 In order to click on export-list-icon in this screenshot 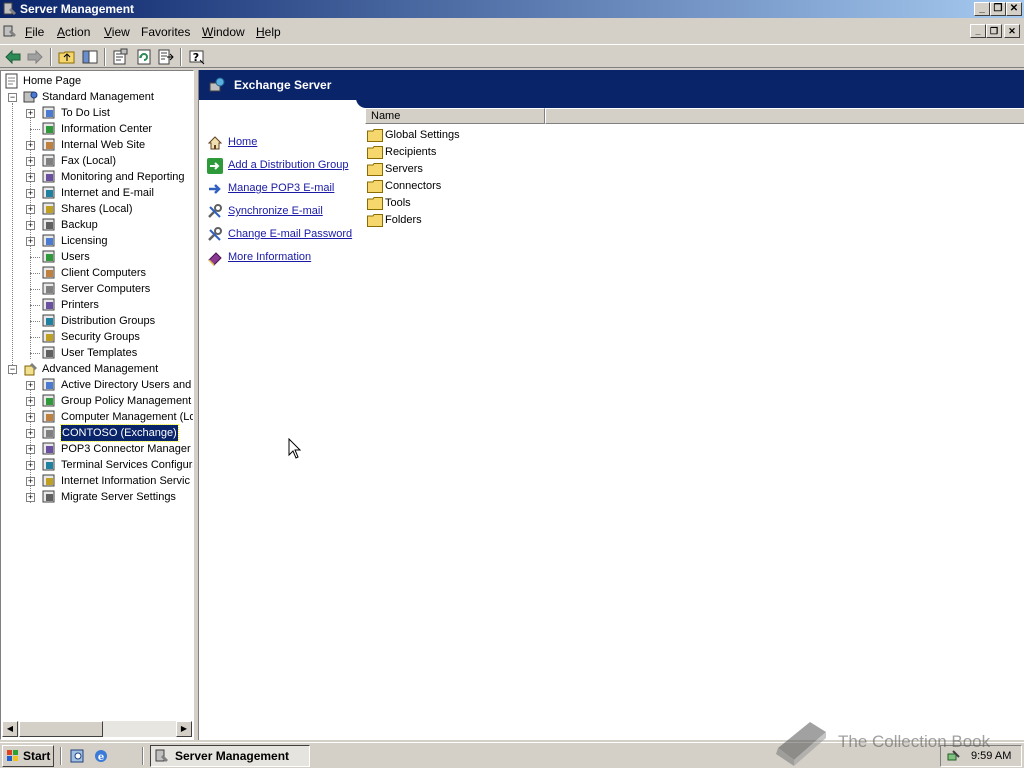, I will do `click(166, 57)`.